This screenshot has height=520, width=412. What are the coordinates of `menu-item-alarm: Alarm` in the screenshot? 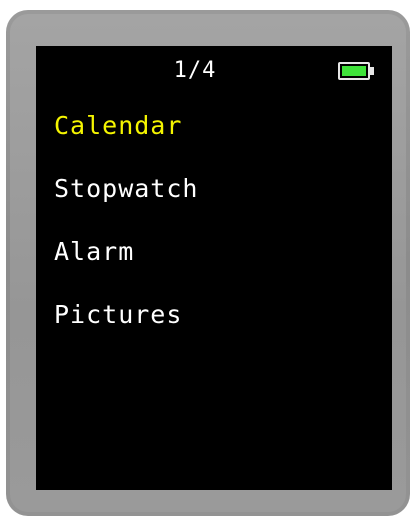 It's located at (219, 263).